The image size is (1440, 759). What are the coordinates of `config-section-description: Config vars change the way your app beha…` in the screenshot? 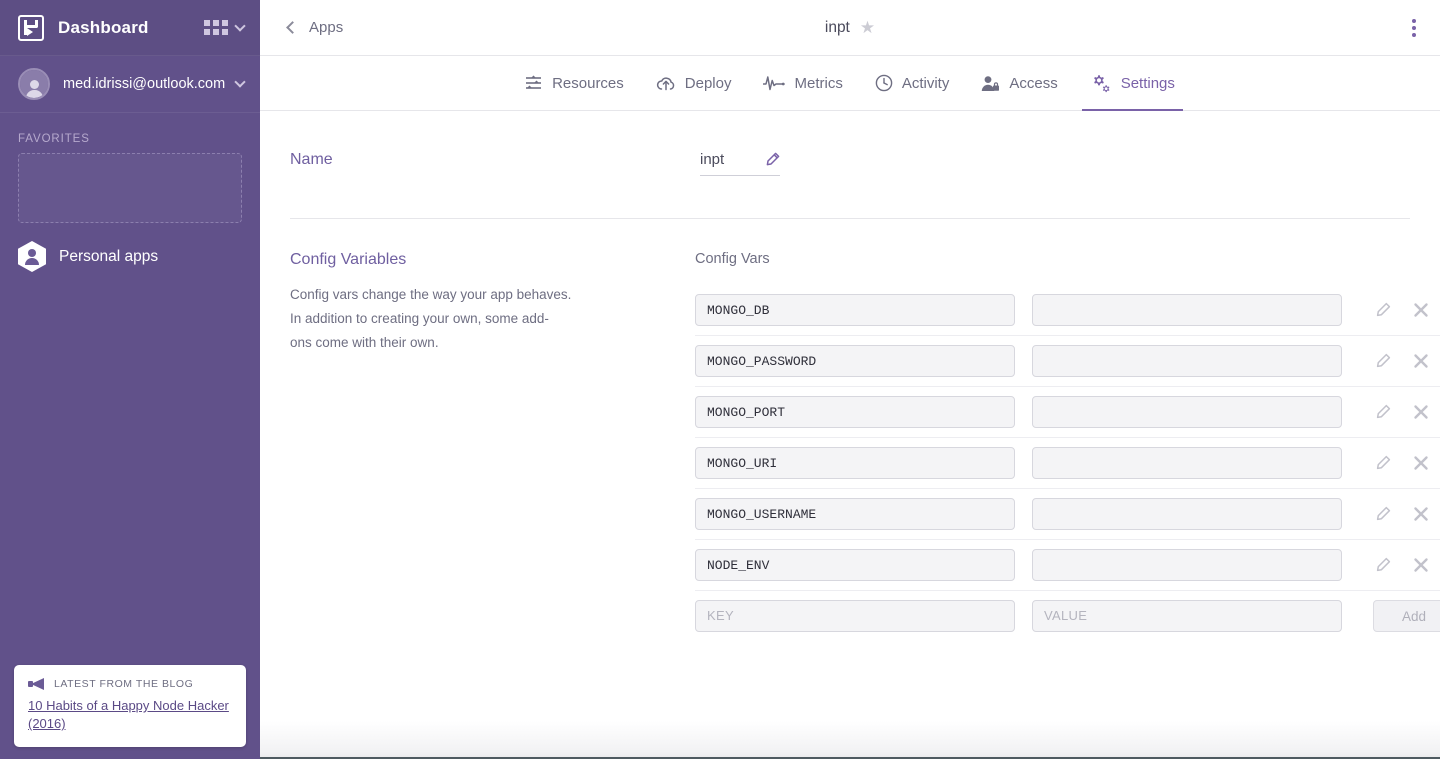 It's located at (480, 319).